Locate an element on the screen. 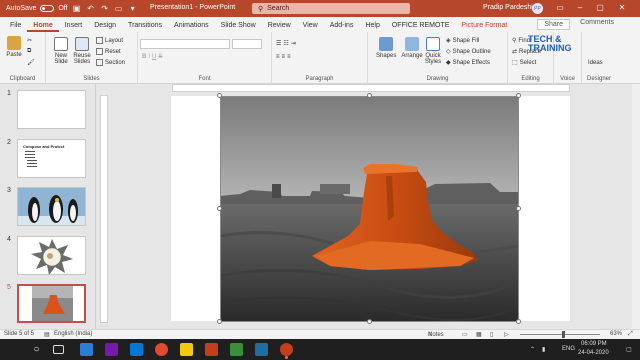 The height and width of the screenshot is (360, 640). avatar: PP is located at coordinates (537, 8).